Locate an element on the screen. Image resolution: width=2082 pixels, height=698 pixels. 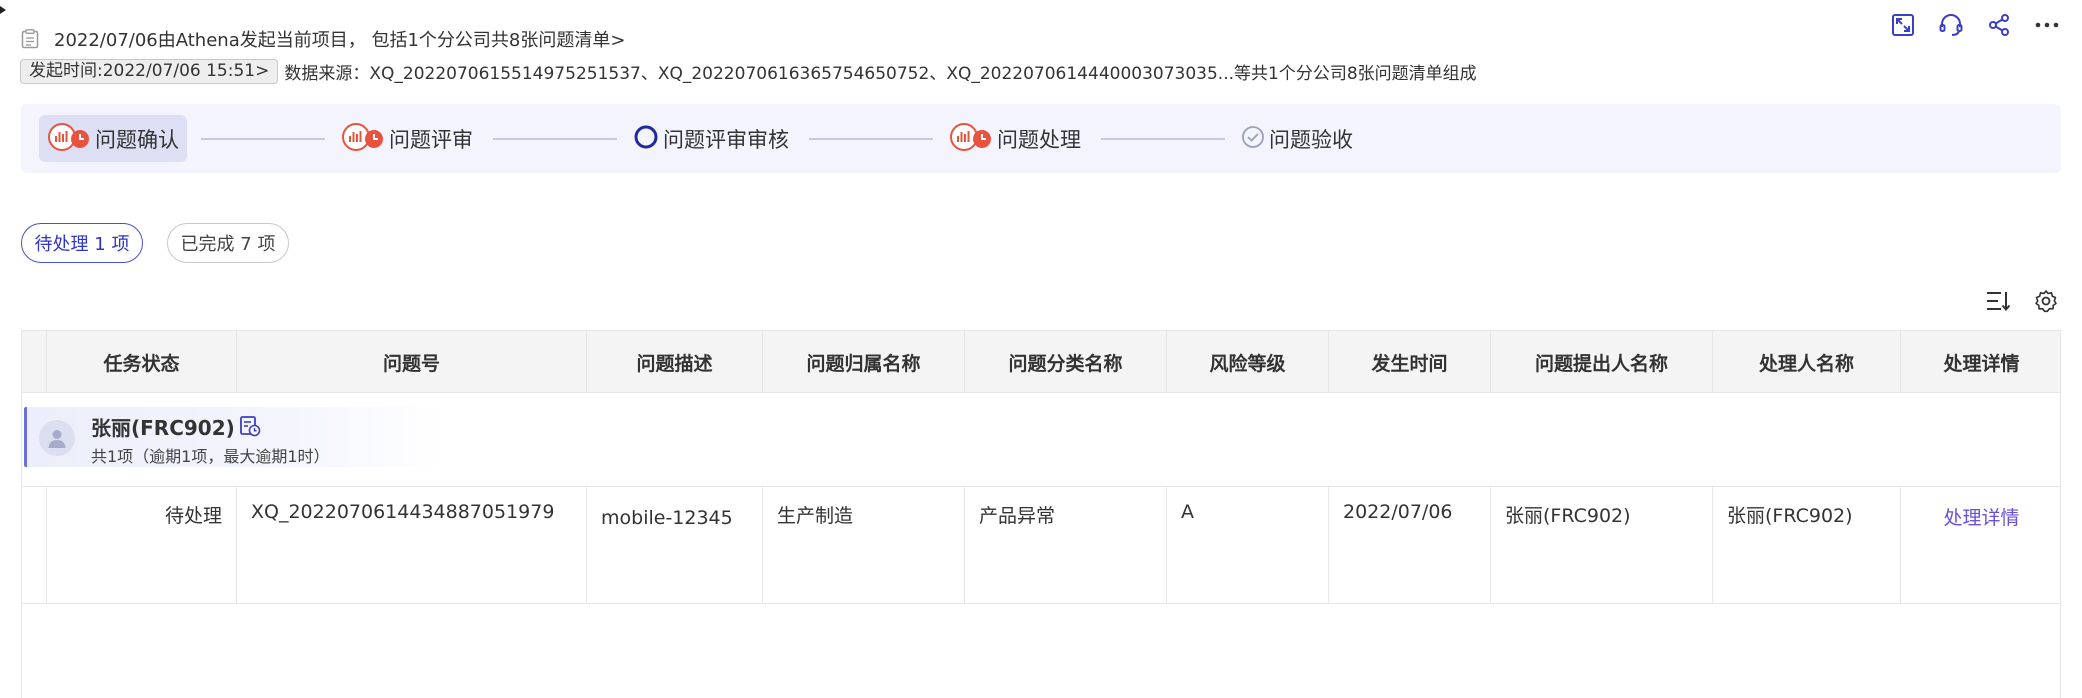
step-issue-acceptance: 问题验收 is located at coordinates (1297, 138).